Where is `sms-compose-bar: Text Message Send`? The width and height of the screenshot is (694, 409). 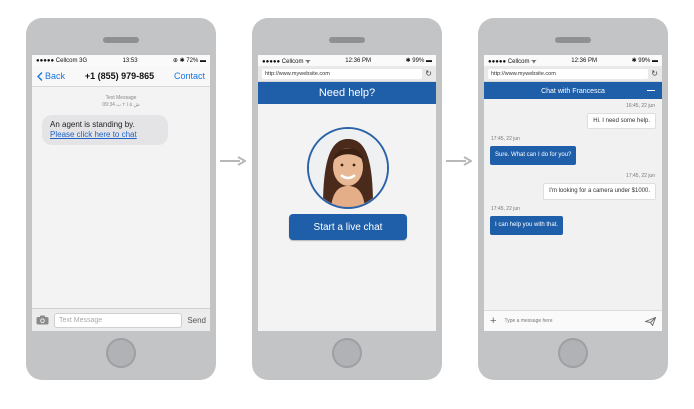 sms-compose-bar: Text Message Send is located at coordinates (121, 319).